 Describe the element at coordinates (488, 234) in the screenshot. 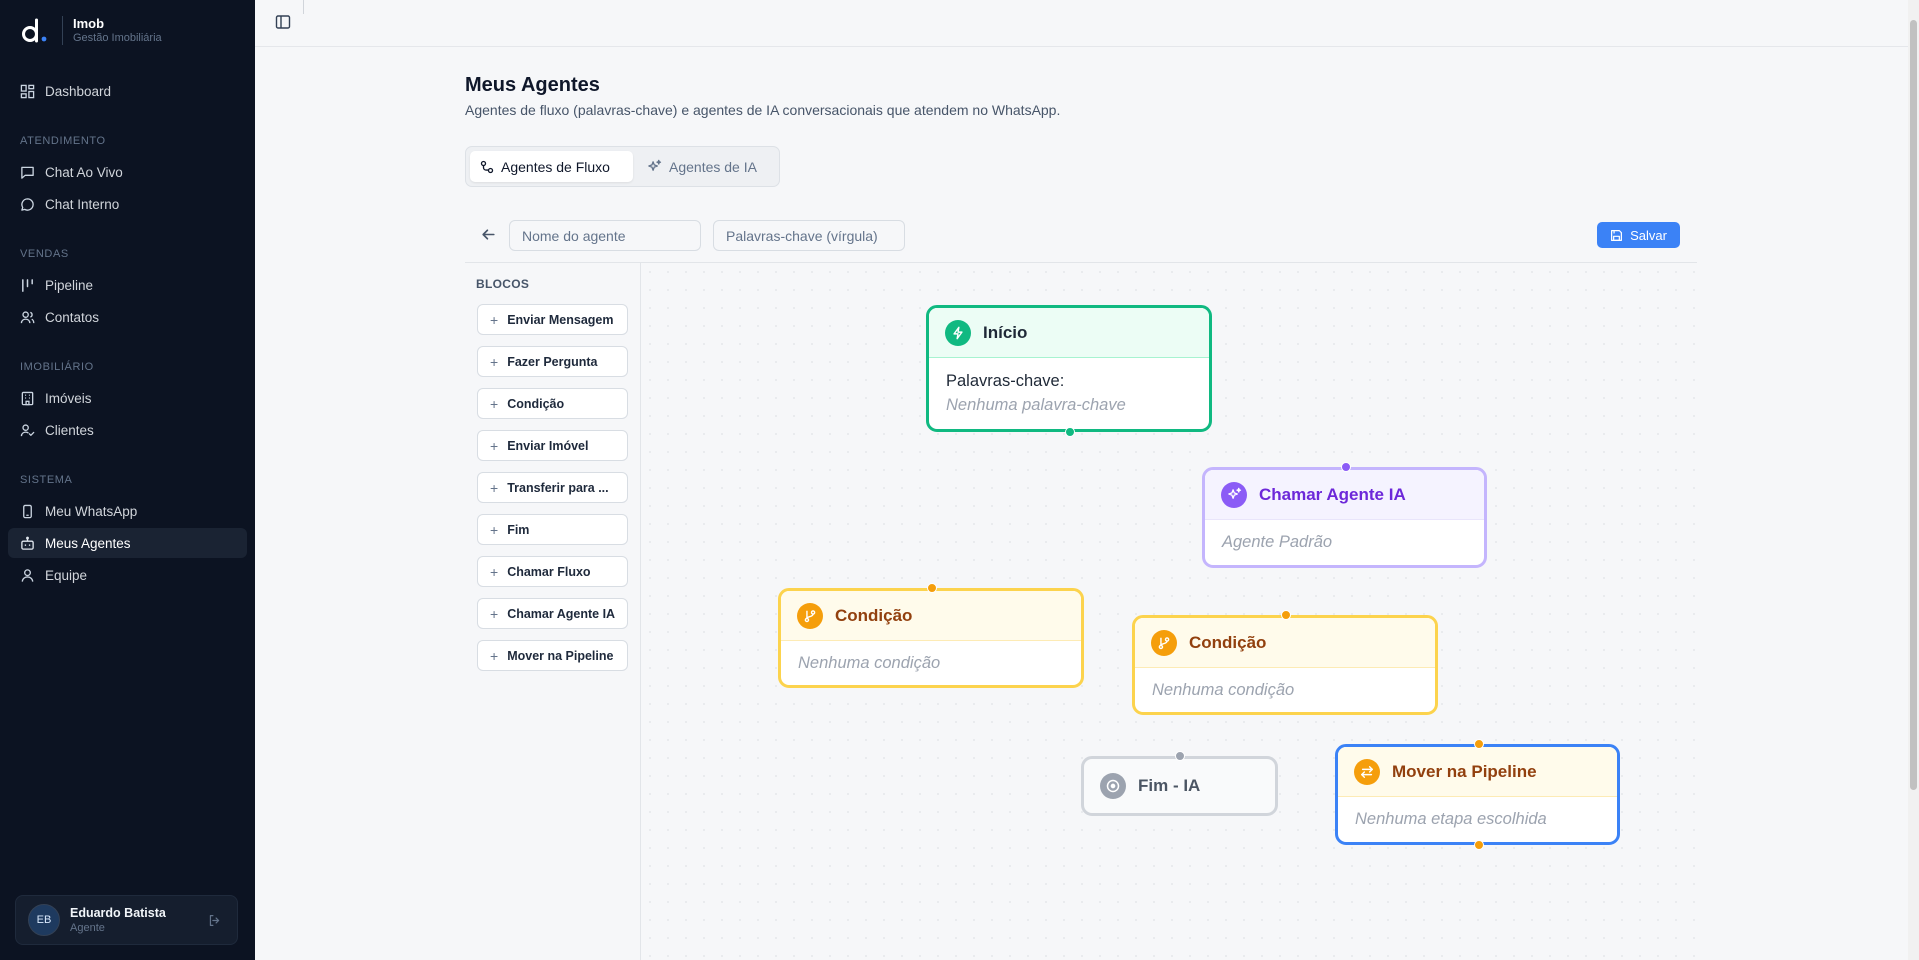

I see `arrow-left-icon` at that location.